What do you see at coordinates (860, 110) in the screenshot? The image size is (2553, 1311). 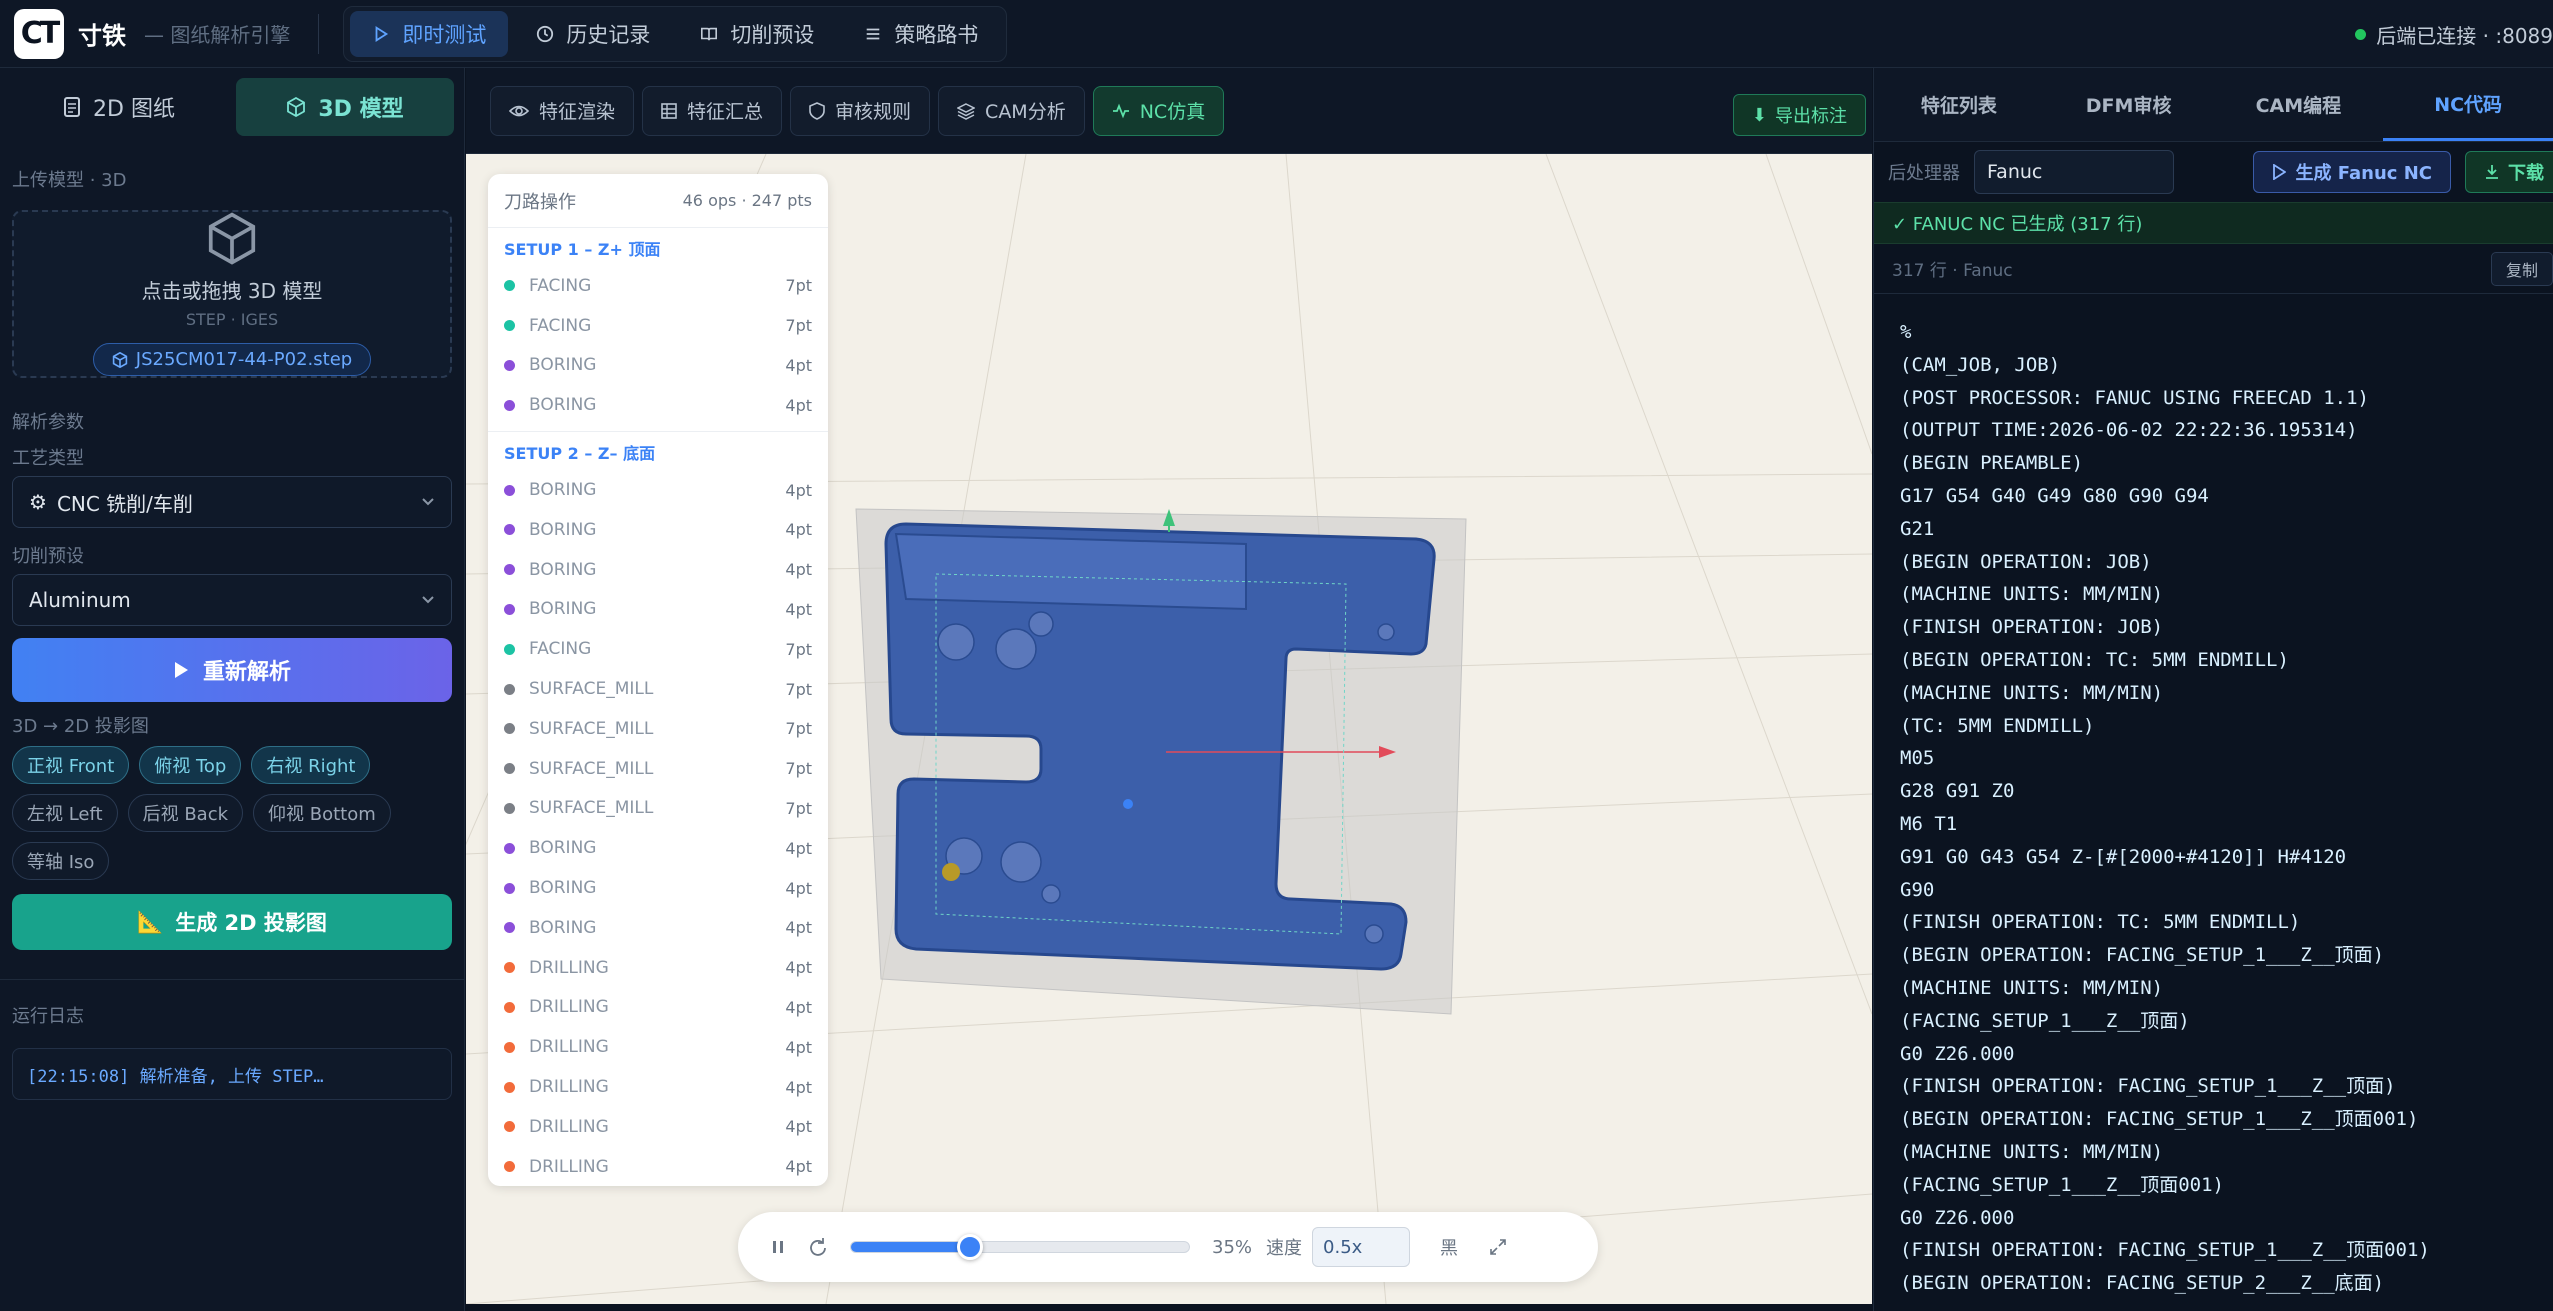 I see `review-rules-button: 审核规则` at bounding box center [860, 110].